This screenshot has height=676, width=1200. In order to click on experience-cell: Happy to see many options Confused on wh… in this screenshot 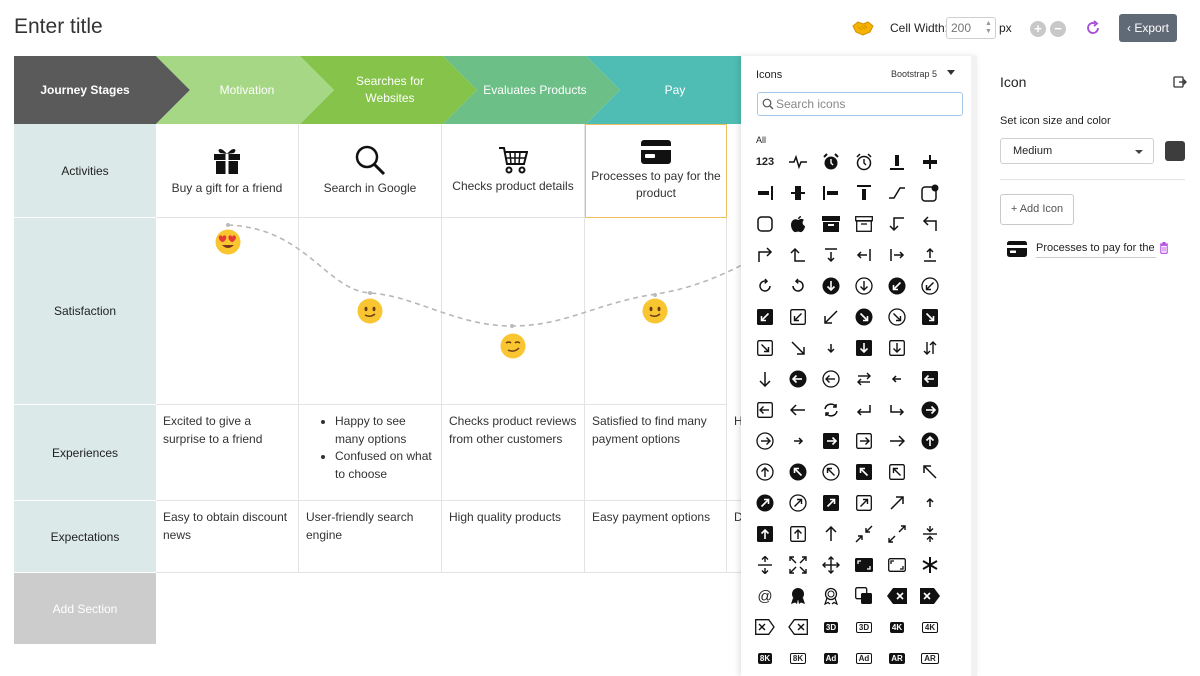, I will do `click(370, 453)`.